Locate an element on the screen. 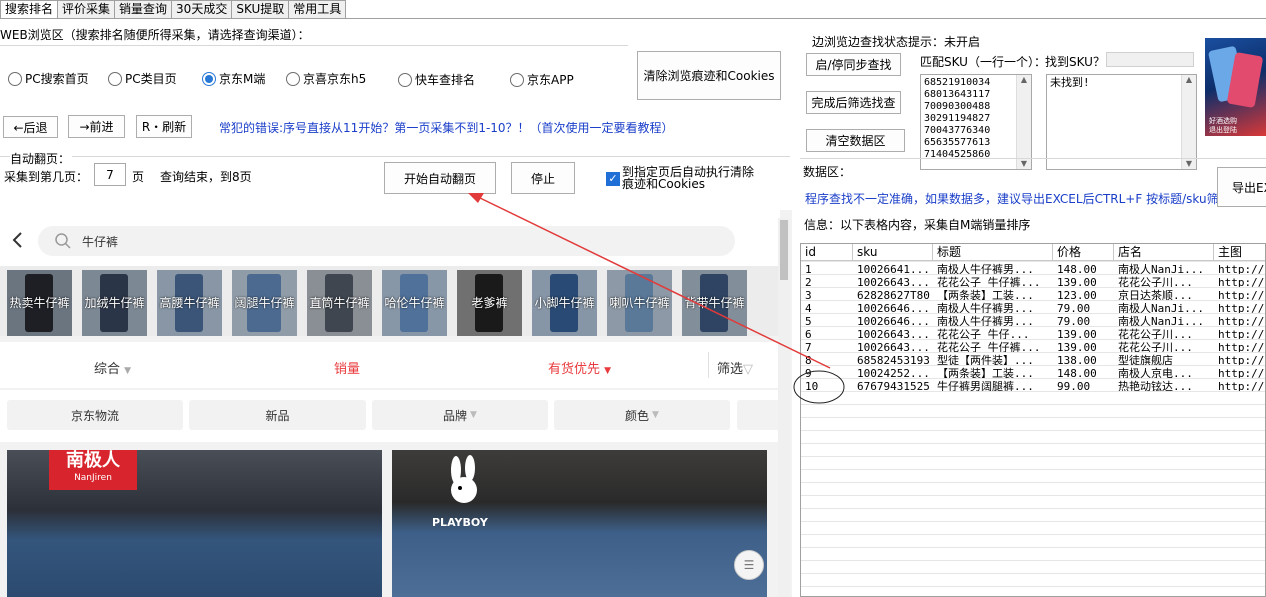  annotation-overlay is located at coordinates (656, 298).